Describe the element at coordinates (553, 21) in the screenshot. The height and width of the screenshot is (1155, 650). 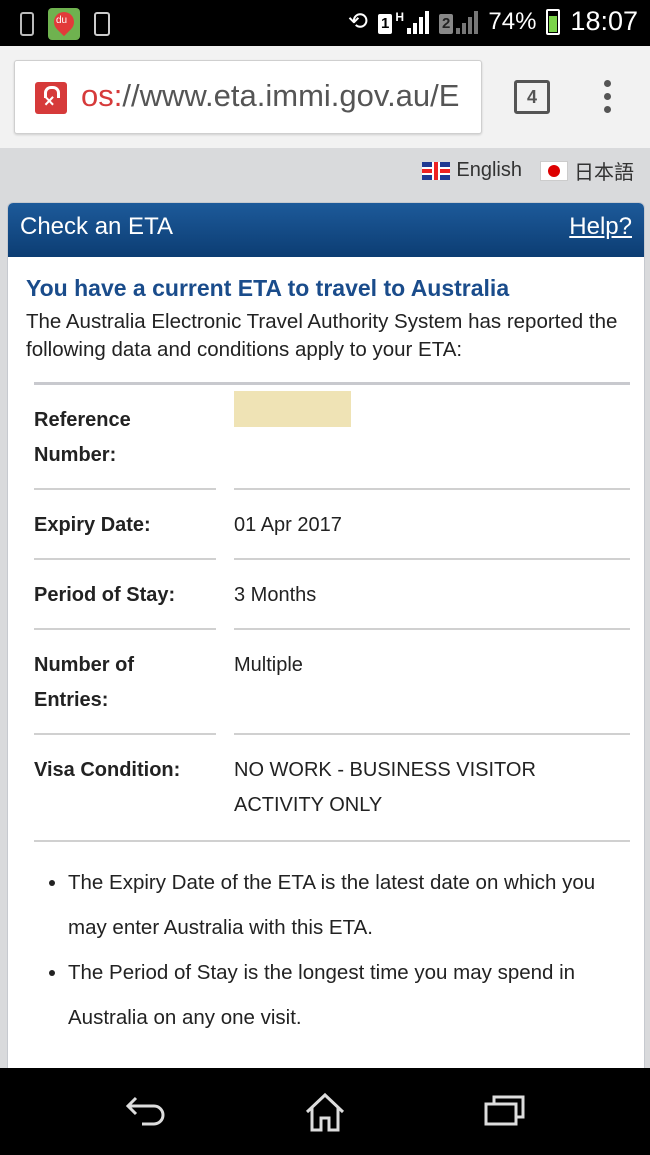
I see `battery-icon` at that location.